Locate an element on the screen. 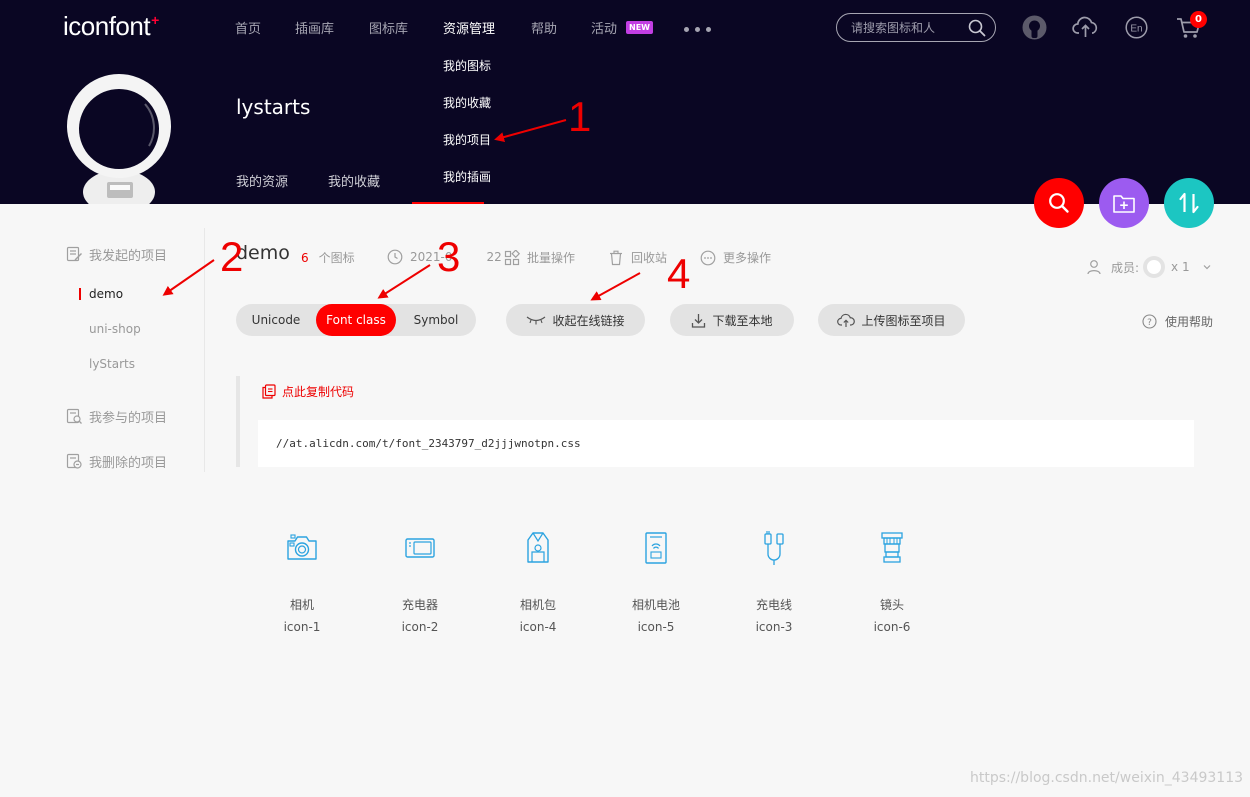  tab-my-resources: 我的资源 is located at coordinates (262, 180).